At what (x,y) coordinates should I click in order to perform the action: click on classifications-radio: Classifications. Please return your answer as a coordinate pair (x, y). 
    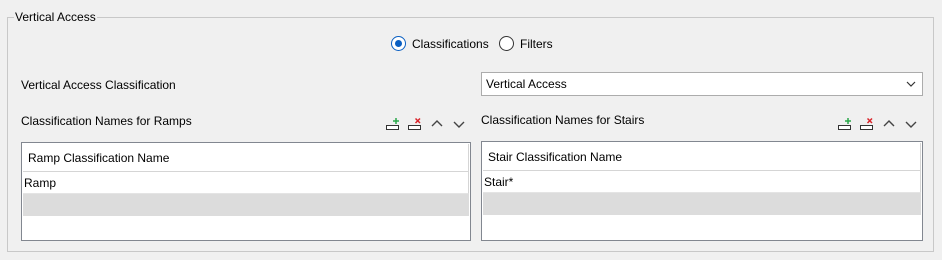
    Looking at the image, I should click on (440, 43).